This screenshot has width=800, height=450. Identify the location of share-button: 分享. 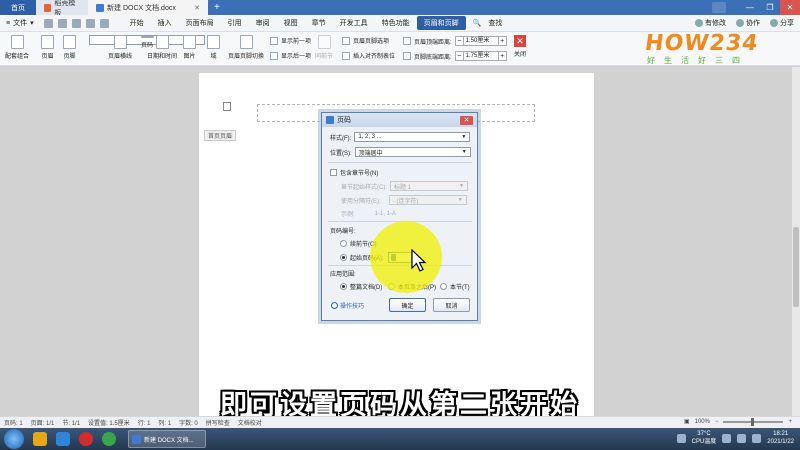
(782, 23).